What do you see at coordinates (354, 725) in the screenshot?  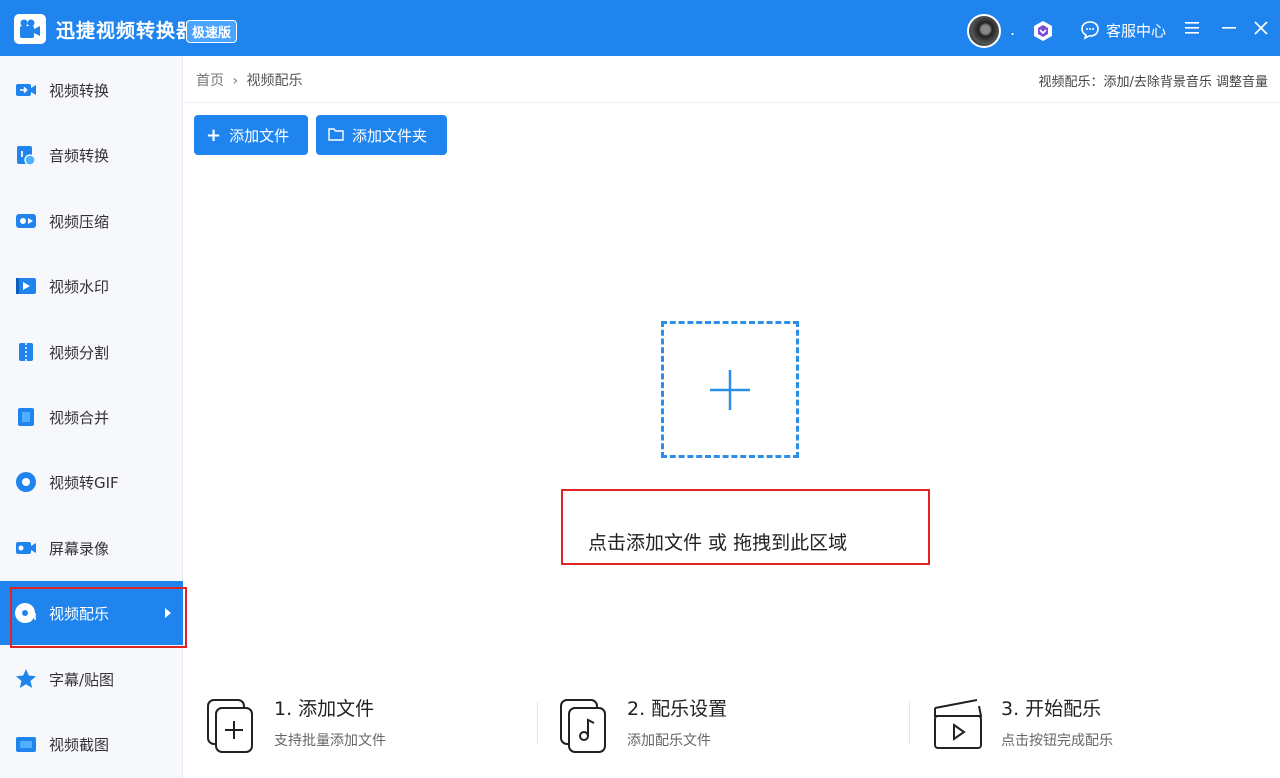 I see `step-add-file: 1. 添加文件 支持批量添加文件` at bounding box center [354, 725].